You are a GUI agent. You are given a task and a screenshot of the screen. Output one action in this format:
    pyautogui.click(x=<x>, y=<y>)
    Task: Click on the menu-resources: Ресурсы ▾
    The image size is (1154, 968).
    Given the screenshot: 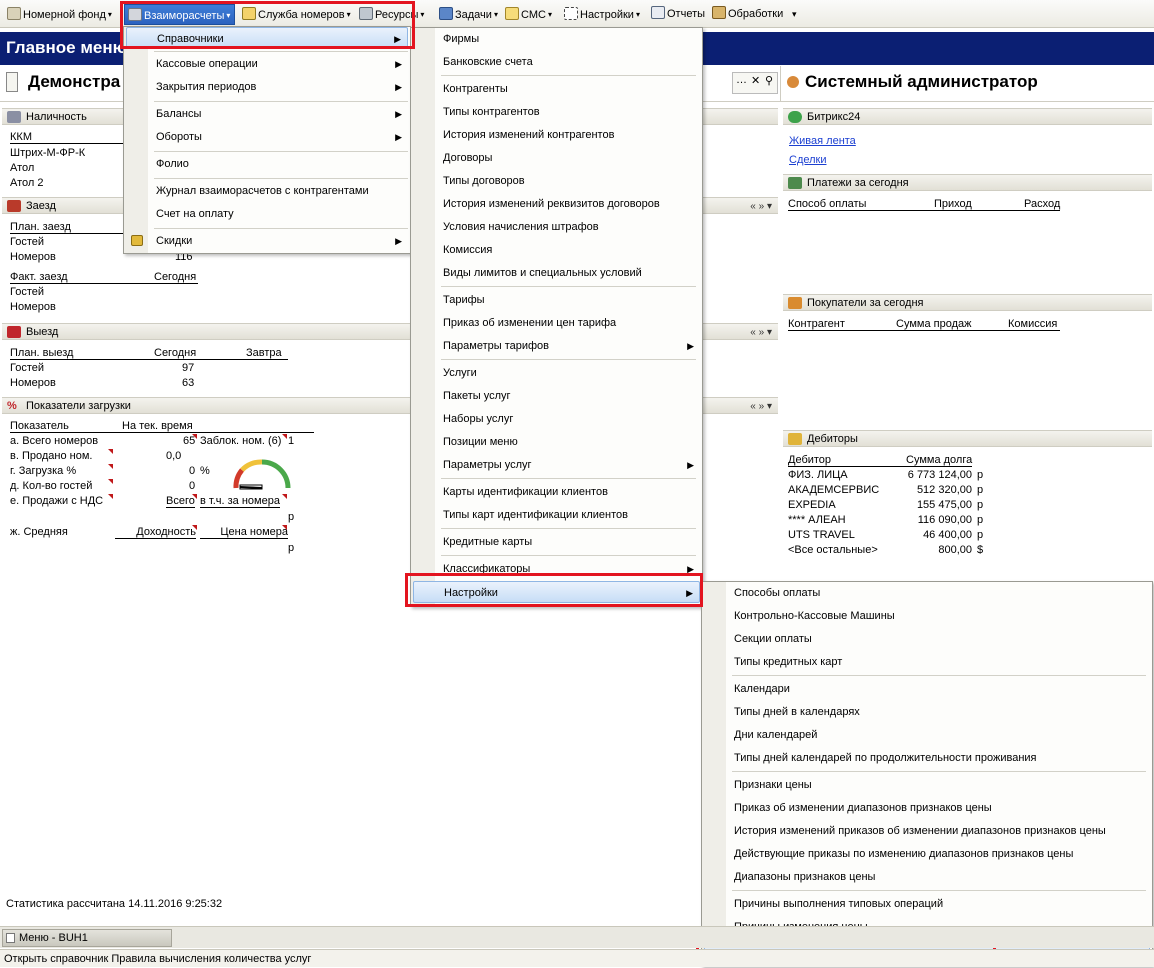 What is the action you would take?
    pyautogui.click(x=390, y=14)
    